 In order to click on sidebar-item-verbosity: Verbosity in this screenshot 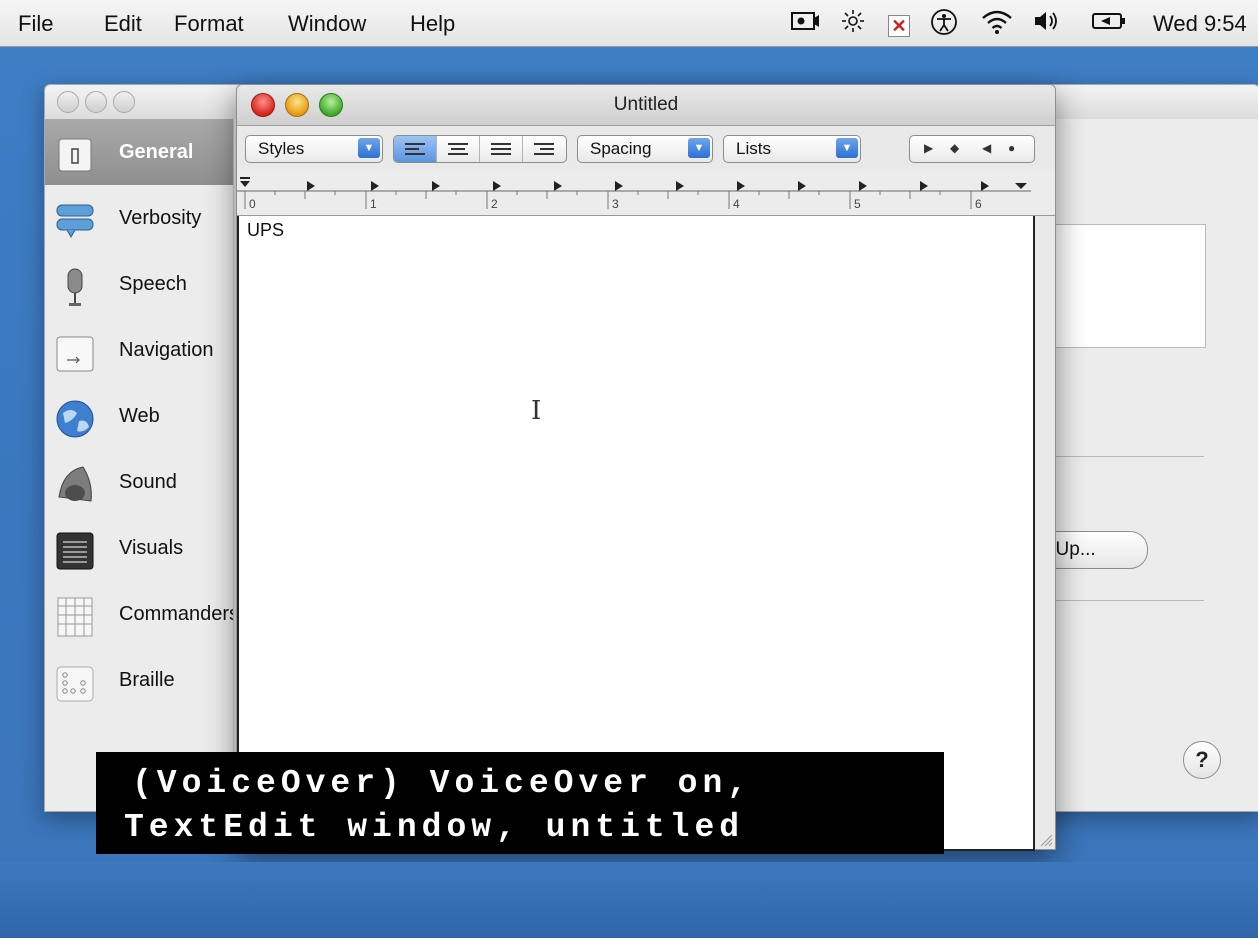, I will do `click(140, 218)`.